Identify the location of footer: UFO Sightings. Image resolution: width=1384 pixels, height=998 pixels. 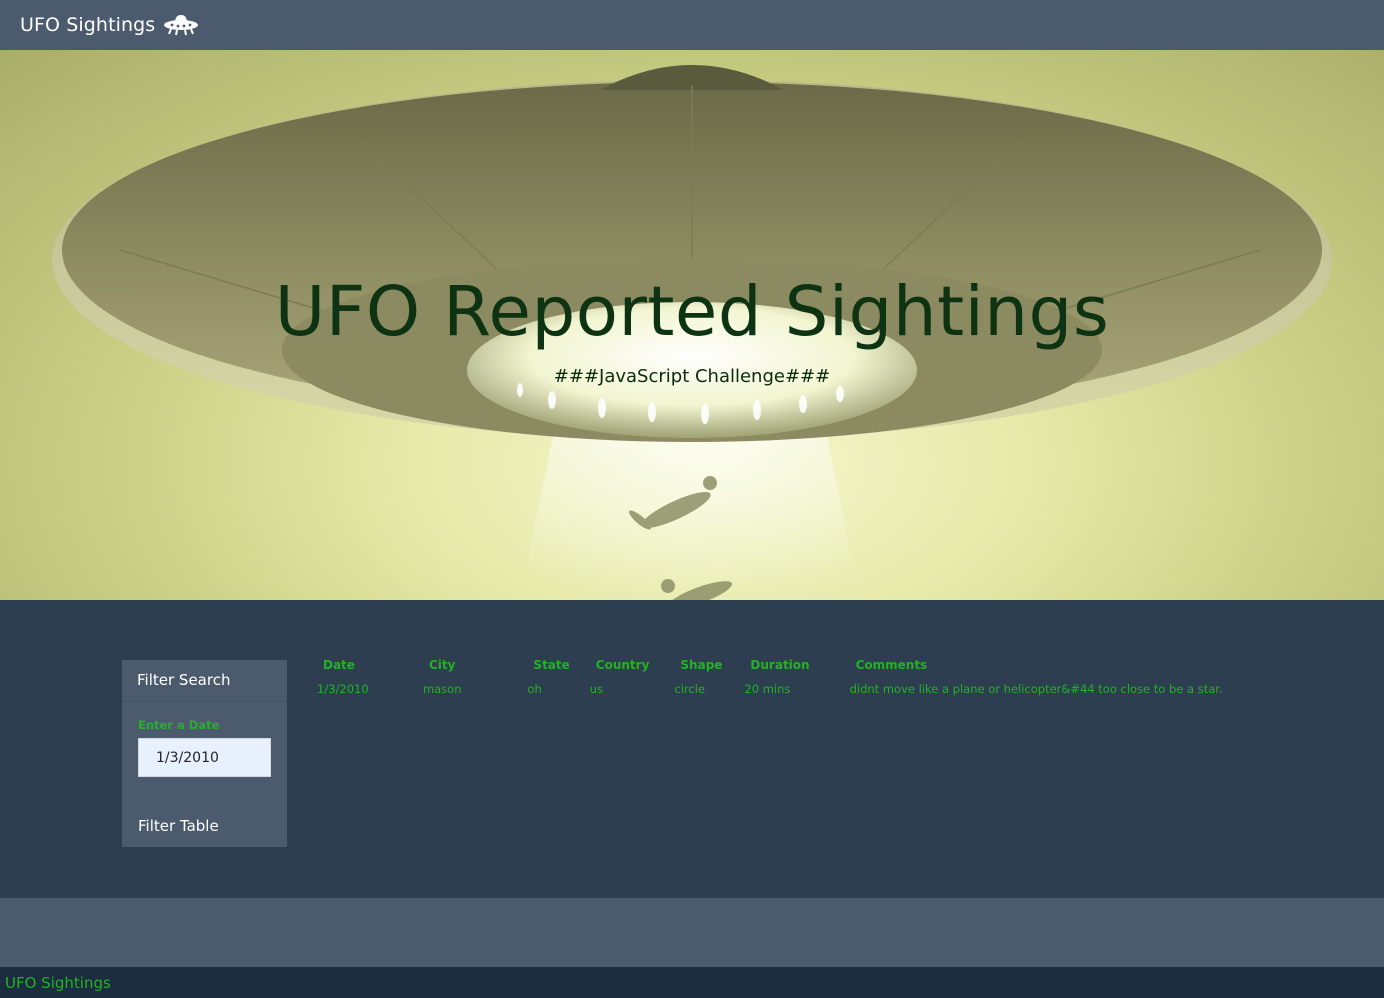
(692, 982).